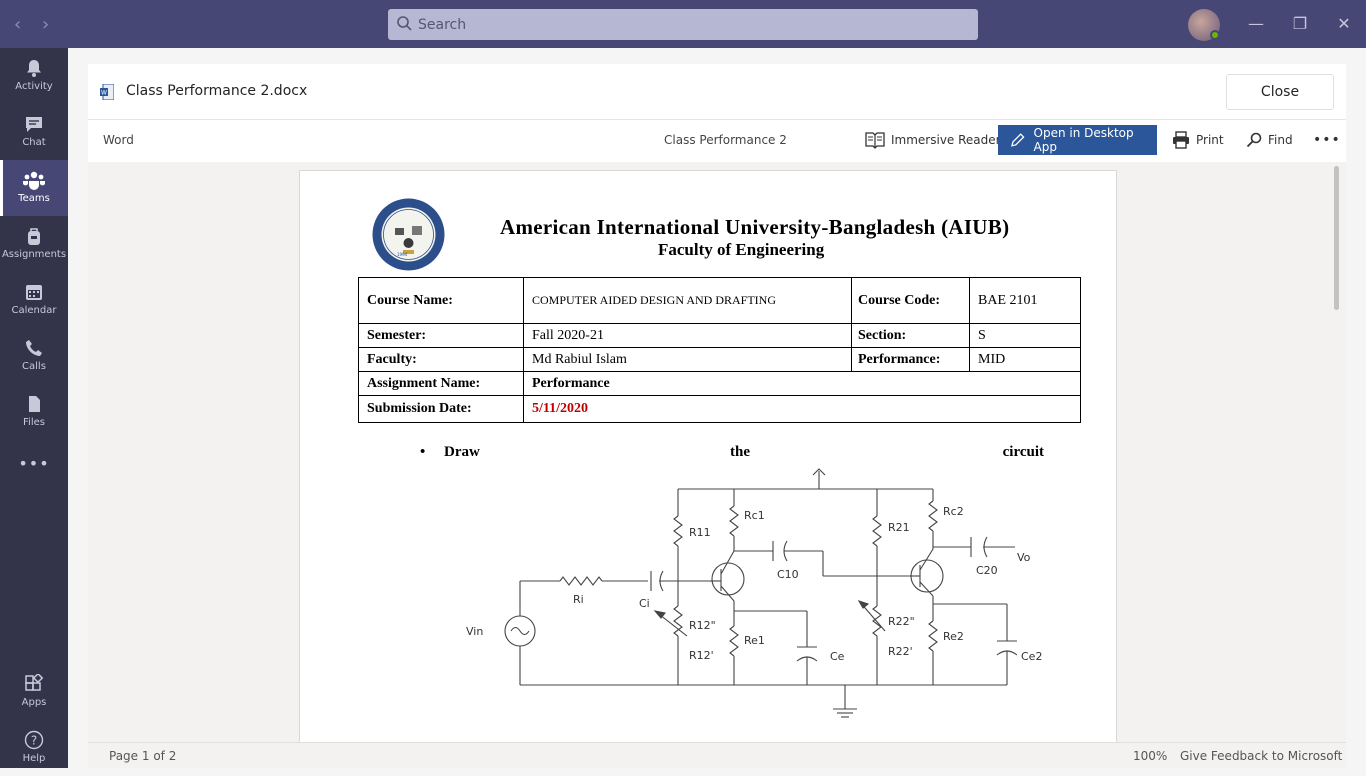 This screenshot has height=776, width=1366. I want to click on zoom-level: 100%, so click(1150, 756).